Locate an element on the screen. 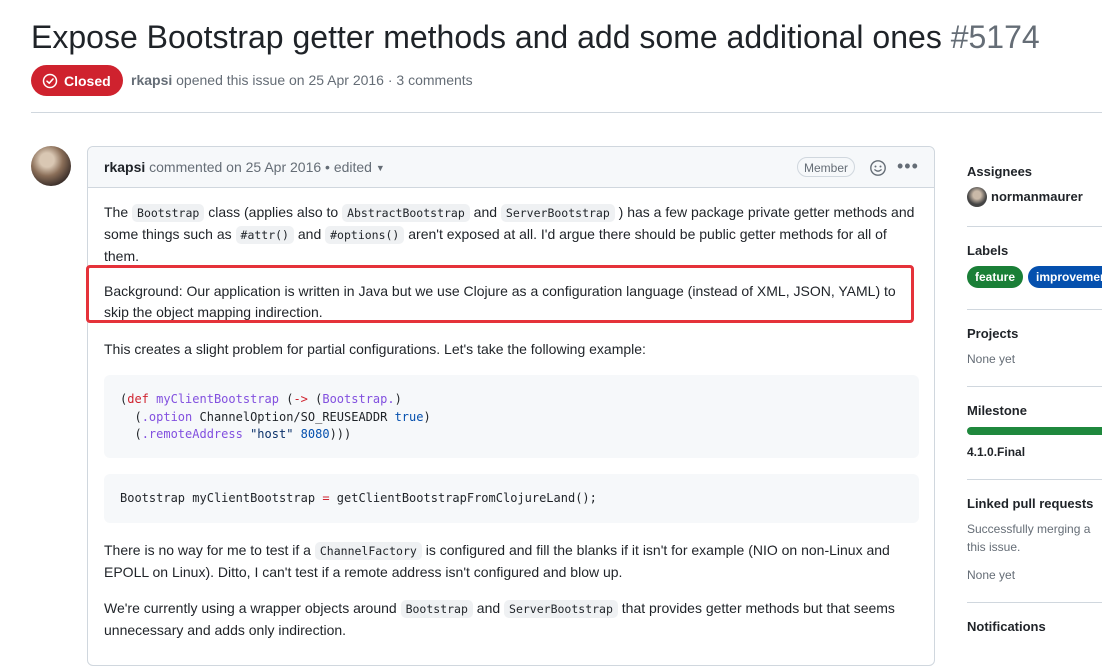 The width and height of the screenshot is (1102, 666). linked-prs-text: Successfully merging a is located at coordinates (1029, 529).